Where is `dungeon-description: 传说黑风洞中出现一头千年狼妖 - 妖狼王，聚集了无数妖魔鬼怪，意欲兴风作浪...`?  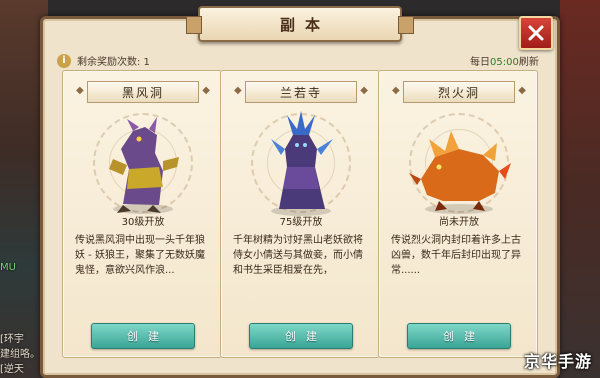 dungeon-description: 传说黑风洞中出现一头千年狼妖 - 妖狼王，聚集了无数妖魔鬼怪，意欲兴风作浪... is located at coordinates (140, 255).